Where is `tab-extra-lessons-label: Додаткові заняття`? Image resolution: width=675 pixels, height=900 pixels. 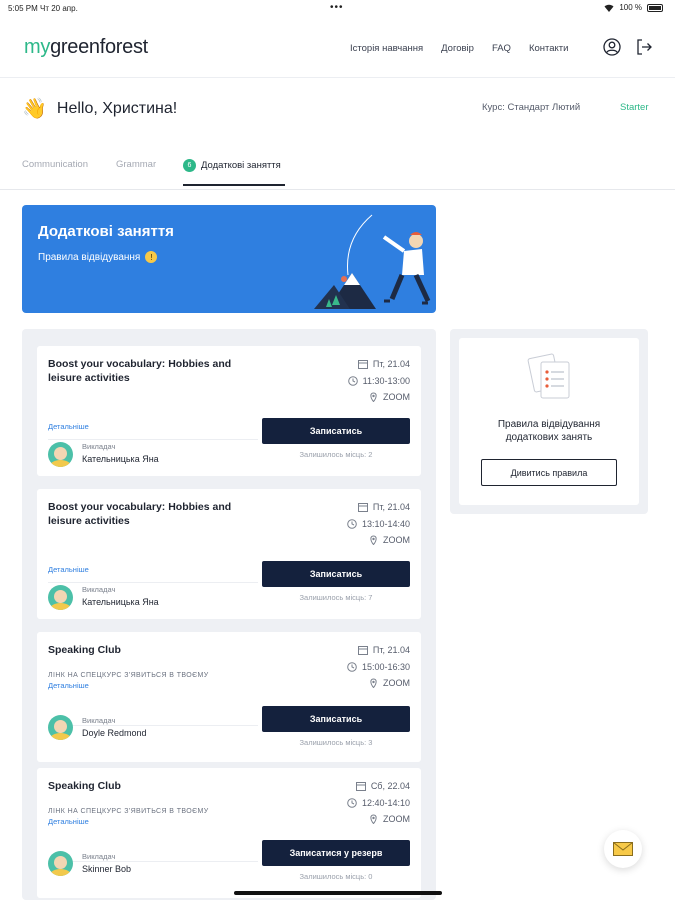 tab-extra-lessons-label: Додаткові заняття is located at coordinates (241, 165).